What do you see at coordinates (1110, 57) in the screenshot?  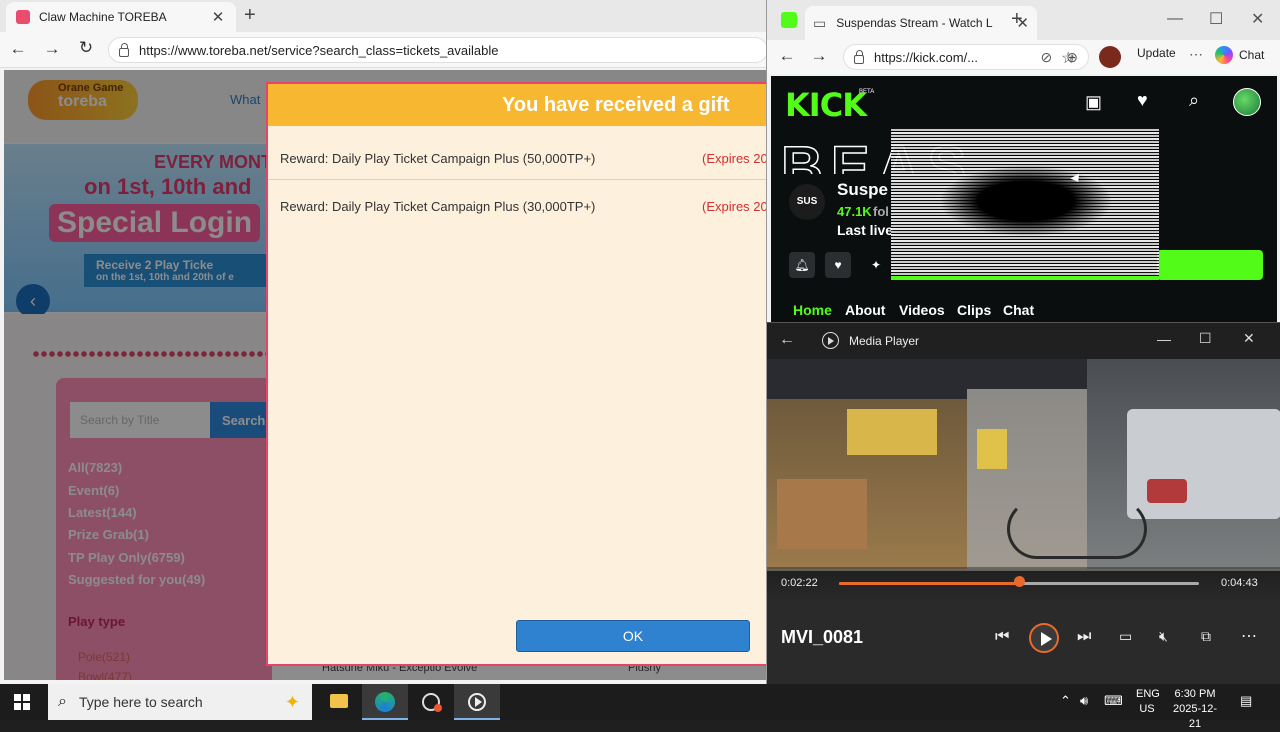 I see `profile-avatar` at bounding box center [1110, 57].